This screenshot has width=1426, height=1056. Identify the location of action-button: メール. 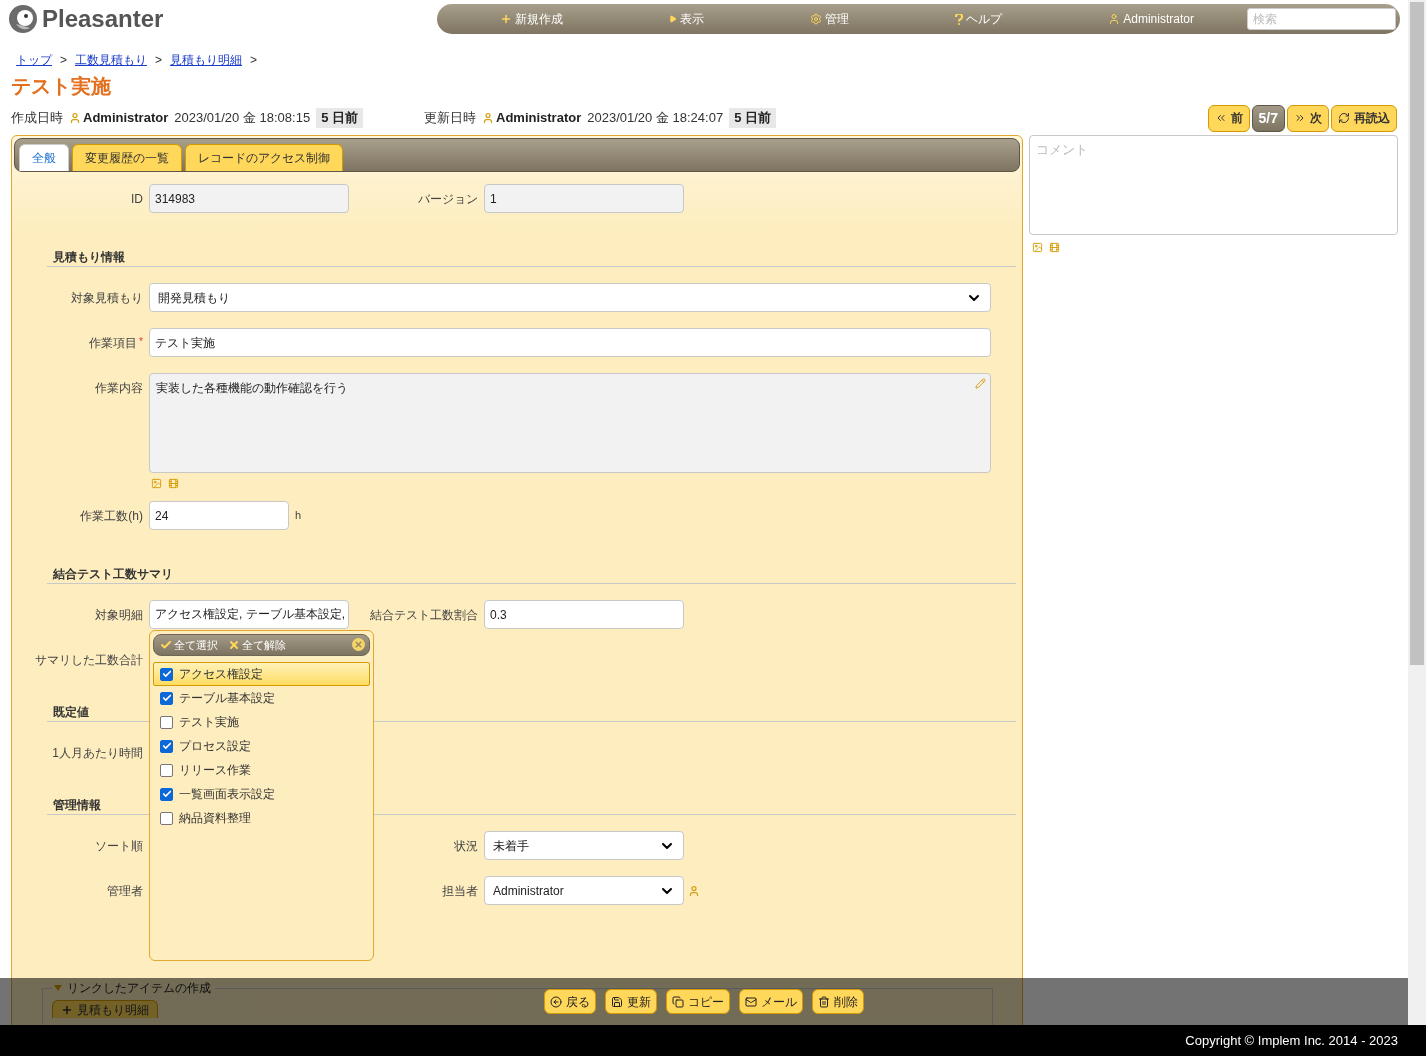
(771, 1001).